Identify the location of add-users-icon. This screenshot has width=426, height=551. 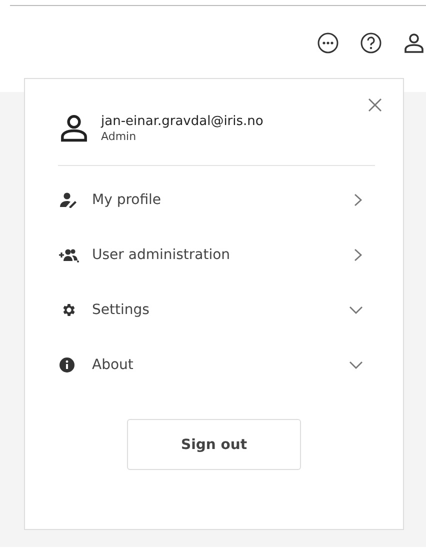
(69, 254).